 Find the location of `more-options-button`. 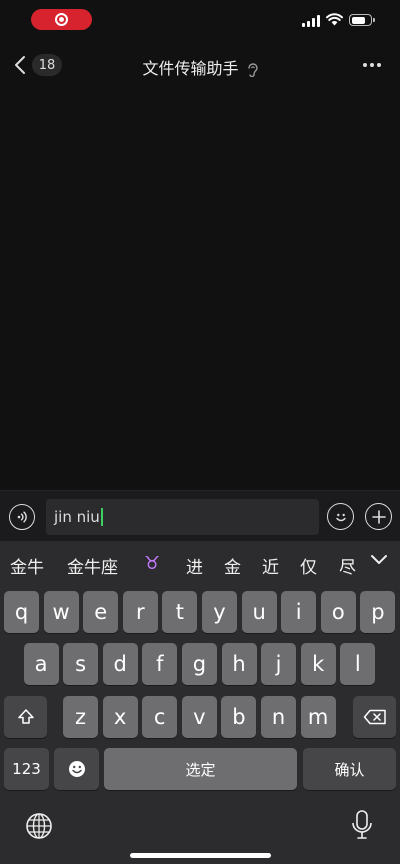

more-options-button is located at coordinates (372, 65).